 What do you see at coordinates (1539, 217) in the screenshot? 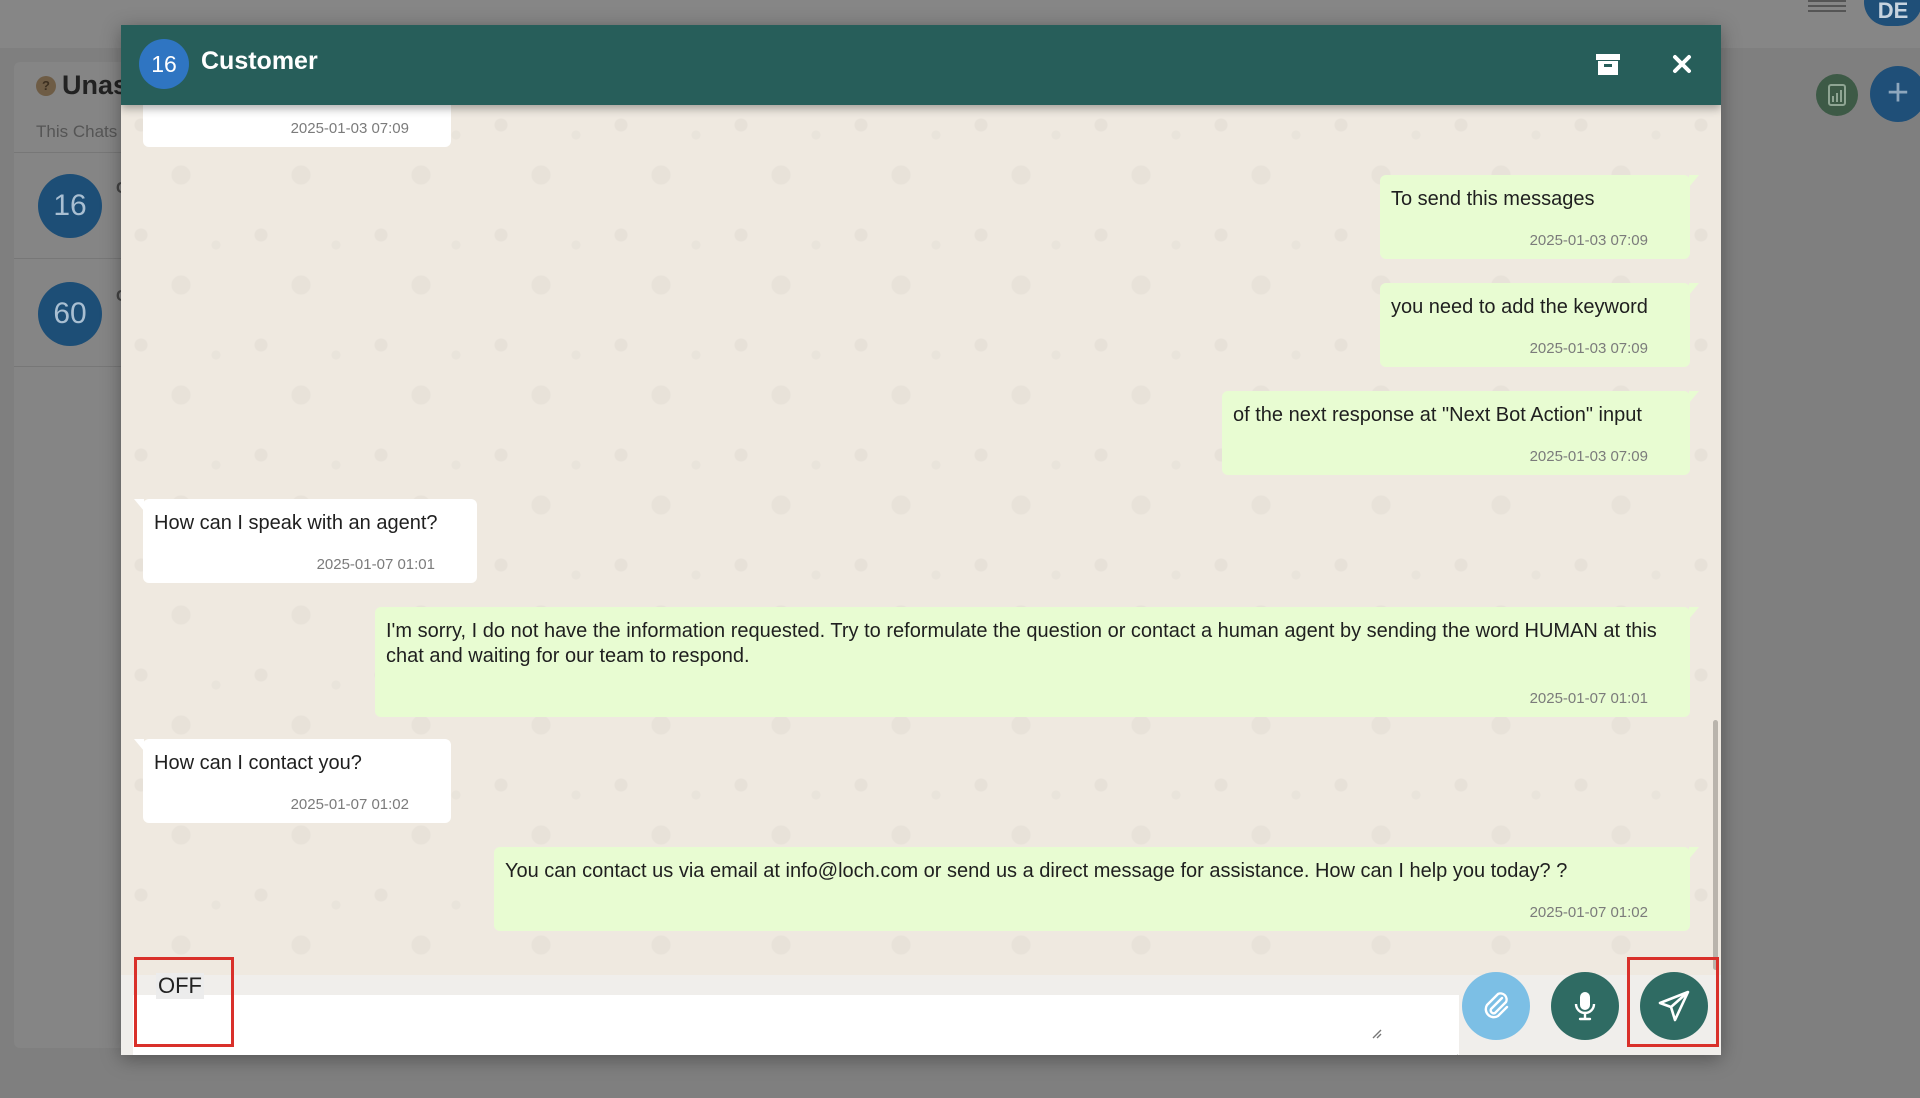
I see `outgoing-message: To send this messages 2025-01-03 07:09` at bounding box center [1539, 217].